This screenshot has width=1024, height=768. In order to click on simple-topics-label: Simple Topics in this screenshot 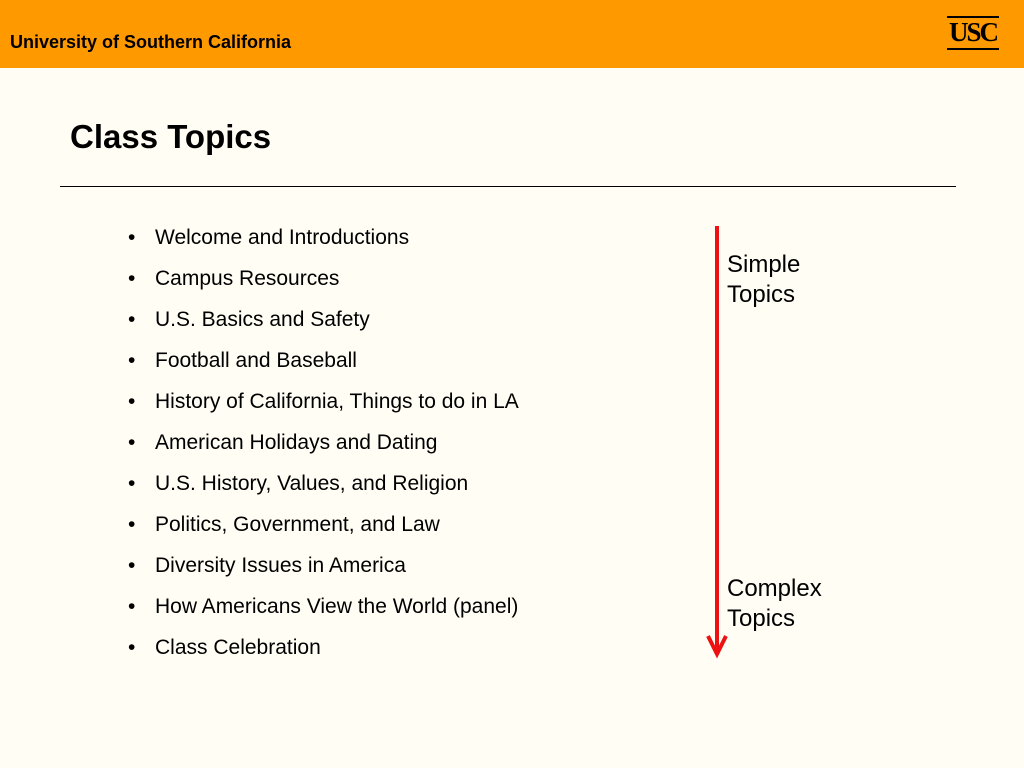, I will do `click(763, 280)`.